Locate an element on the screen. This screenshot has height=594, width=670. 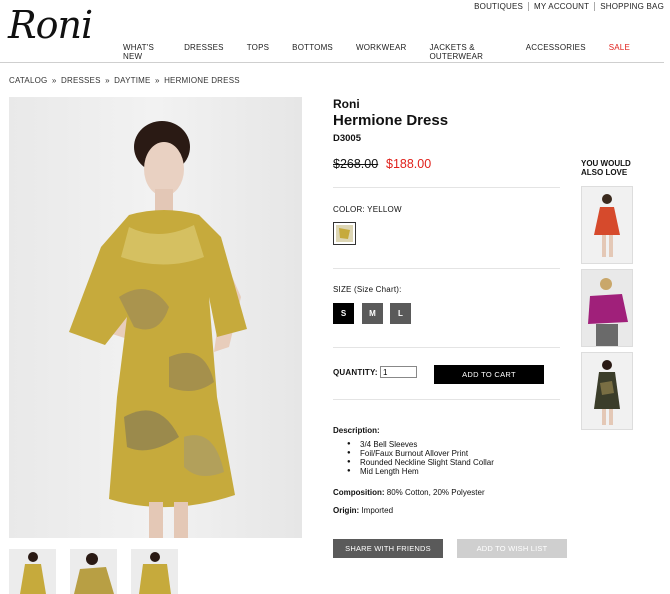
list-item: Mid Length Hem is located at coordinates (420, 471).